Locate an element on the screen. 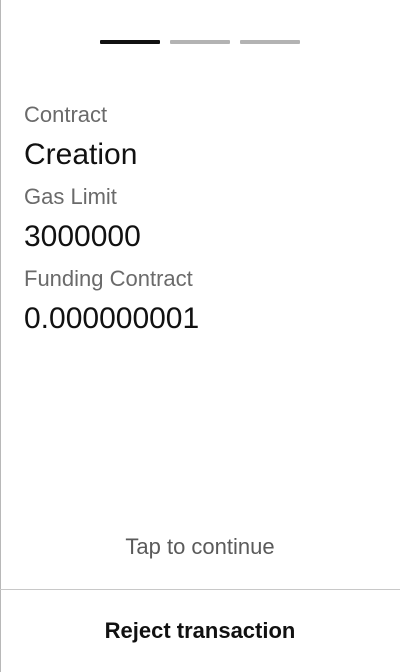 The image size is (400, 672). gas-limit-value: 3000000 is located at coordinates (82, 236).